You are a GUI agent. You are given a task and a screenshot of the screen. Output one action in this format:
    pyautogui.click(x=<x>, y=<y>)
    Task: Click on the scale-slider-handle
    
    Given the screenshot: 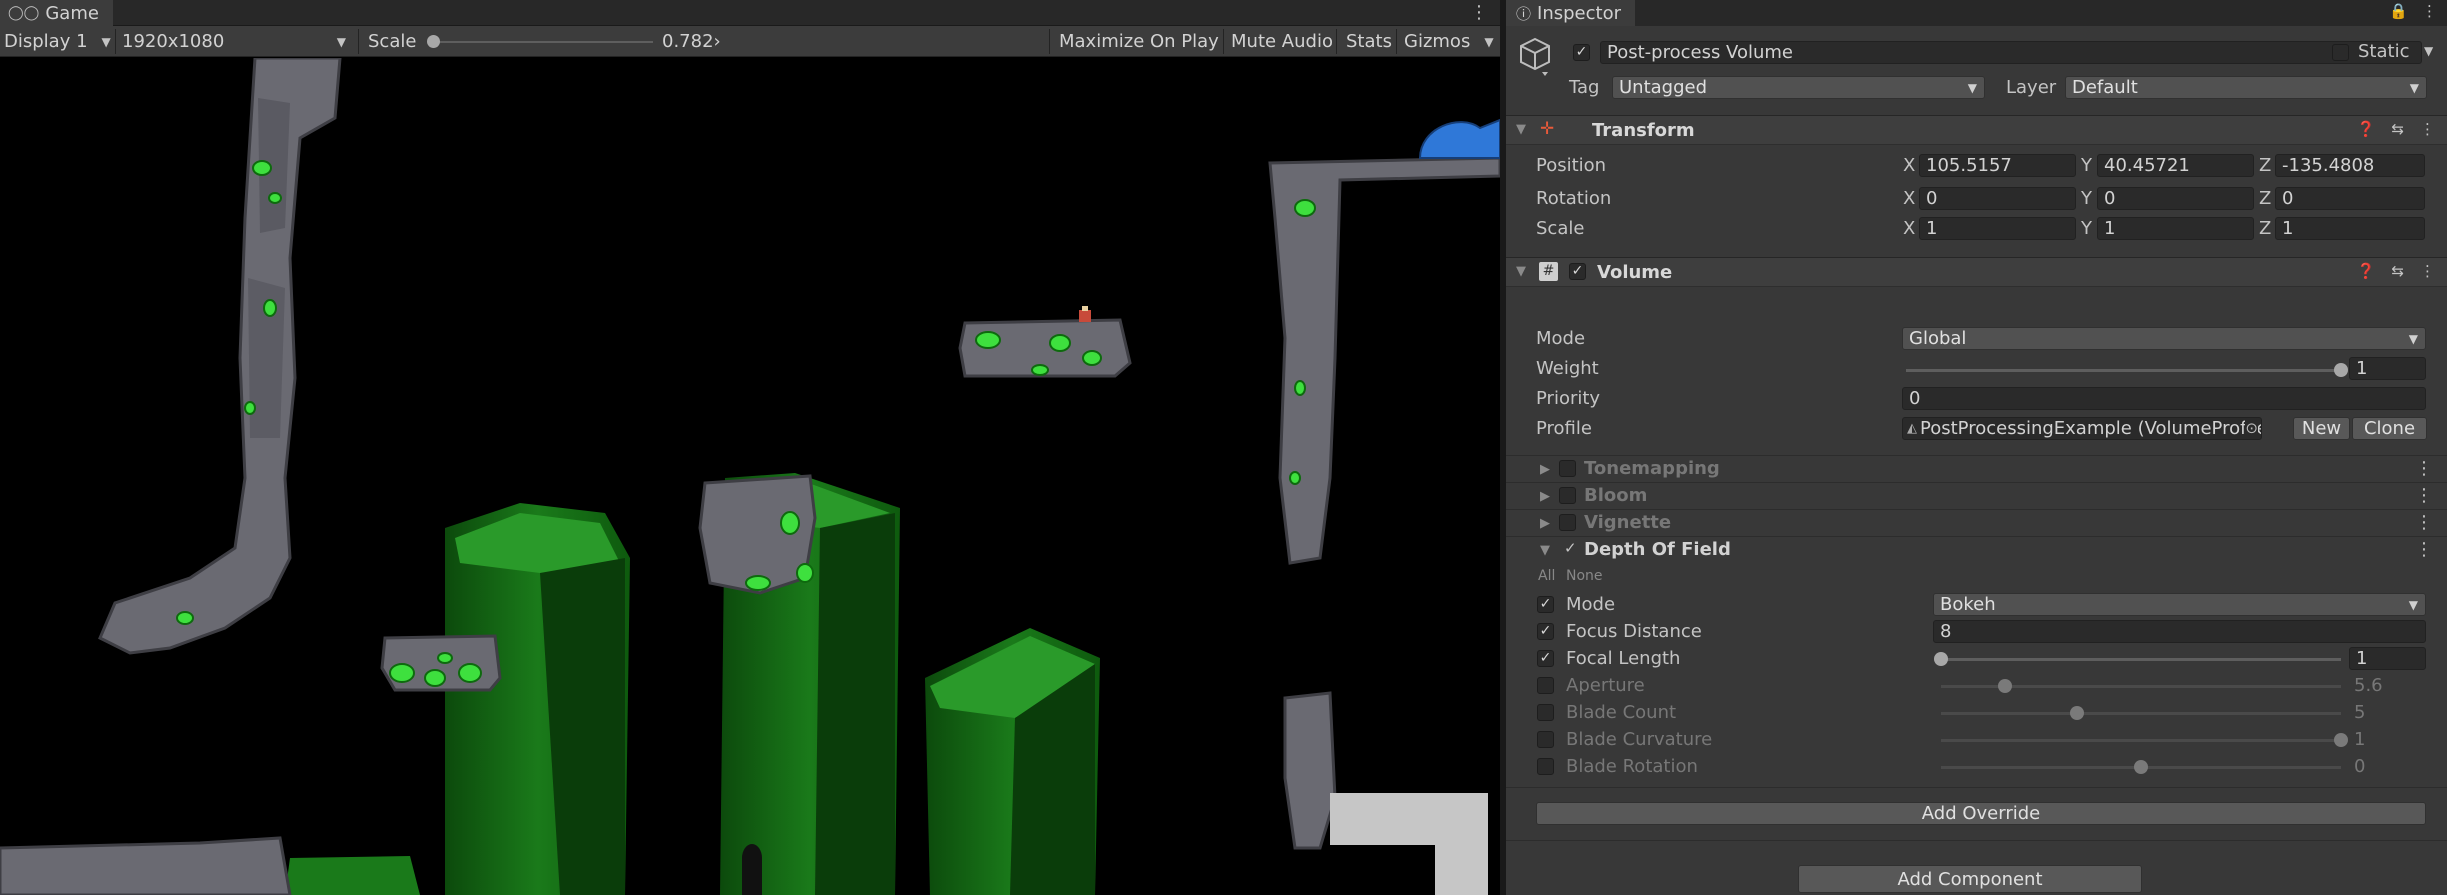 What is the action you would take?
    pyautogui.click(x=433, y=41)
    